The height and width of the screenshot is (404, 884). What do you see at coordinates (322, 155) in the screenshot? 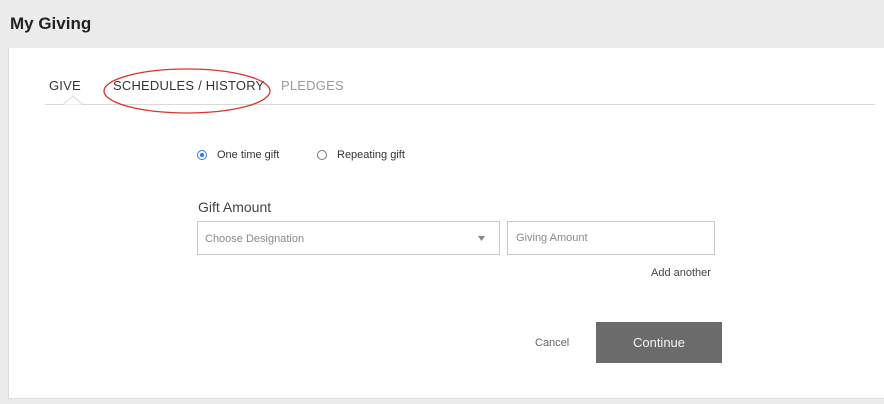
I see `radio-unselected-icon` at bounding box center [322, 155].